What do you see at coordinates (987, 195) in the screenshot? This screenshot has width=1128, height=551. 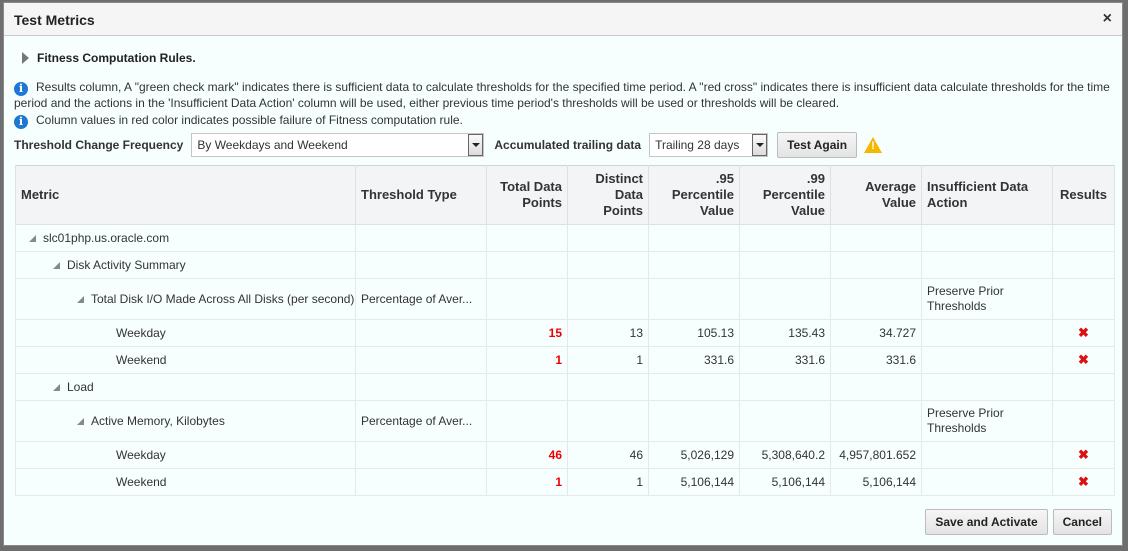 I see `header-insufficient-action: Insufficient Data Action` at bounding box center [987, 195].